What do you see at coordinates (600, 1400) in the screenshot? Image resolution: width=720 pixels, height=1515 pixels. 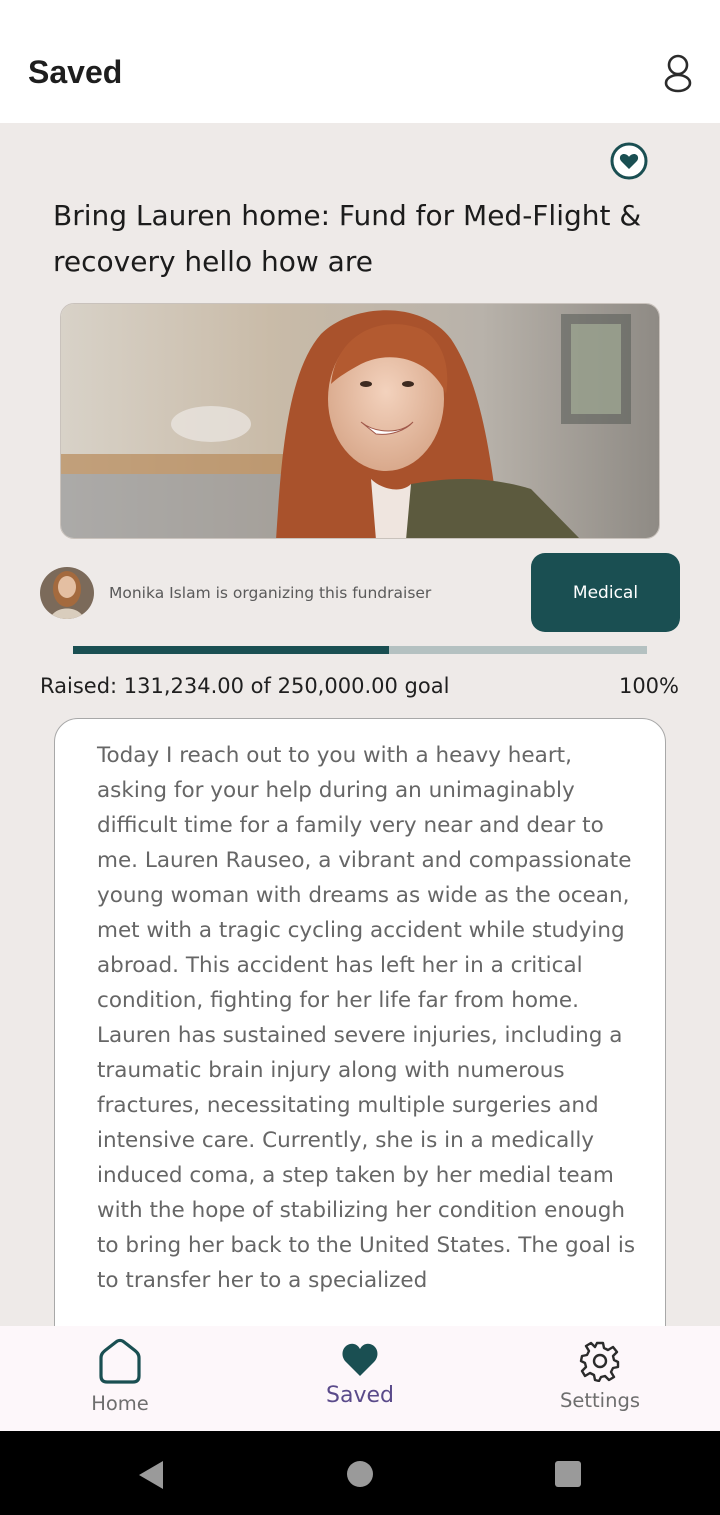 I see `nav-label-settings: Settings` at bounding box center [600, 1400].